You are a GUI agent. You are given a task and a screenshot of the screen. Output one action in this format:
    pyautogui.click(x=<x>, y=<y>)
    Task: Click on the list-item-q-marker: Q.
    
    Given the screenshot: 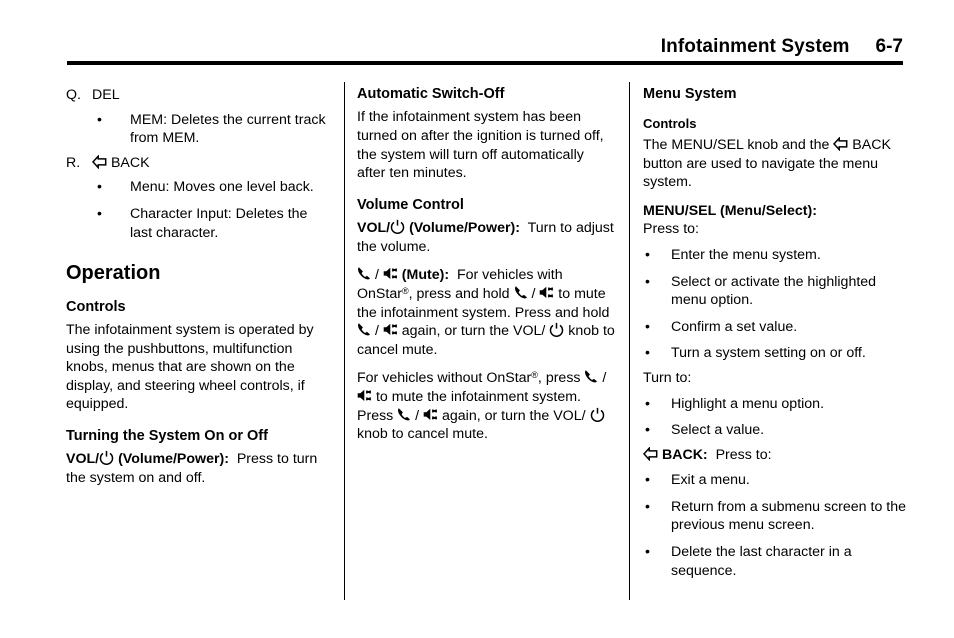 What is the action you would take?
    pyautogui.click(x=73, y=95)
    